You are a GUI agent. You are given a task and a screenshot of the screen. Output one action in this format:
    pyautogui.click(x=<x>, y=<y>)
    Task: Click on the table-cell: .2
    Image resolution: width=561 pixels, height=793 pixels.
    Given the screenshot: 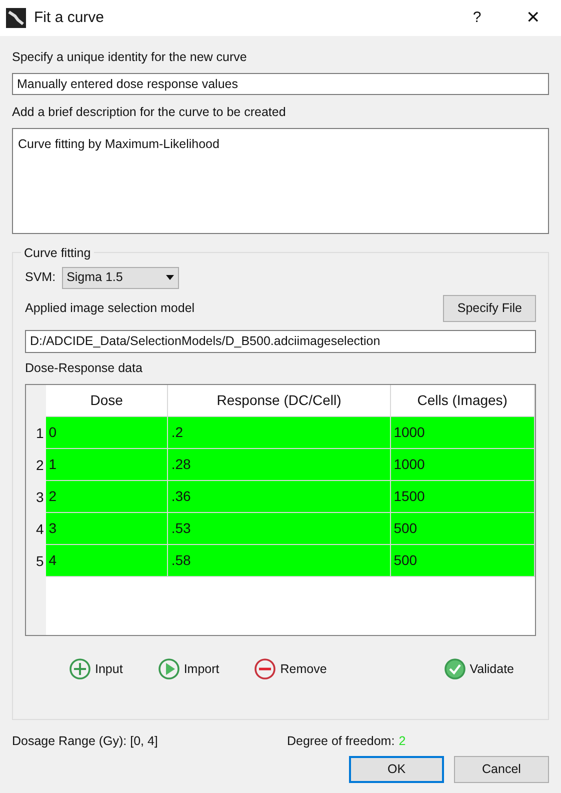 What is the action you would take?
    pyautogui.click(x=279, y=433)
    